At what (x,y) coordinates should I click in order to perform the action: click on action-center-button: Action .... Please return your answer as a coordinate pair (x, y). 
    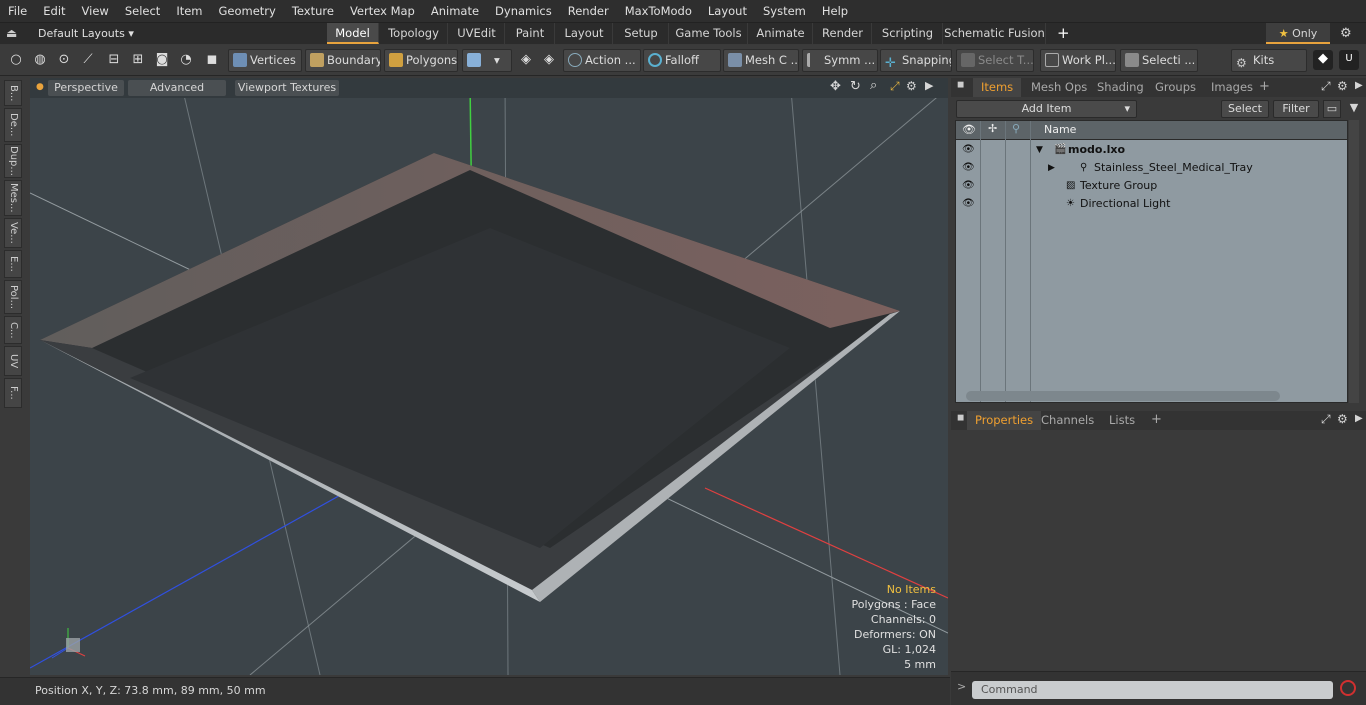
    Looking at the image, I should click on (602, 60).